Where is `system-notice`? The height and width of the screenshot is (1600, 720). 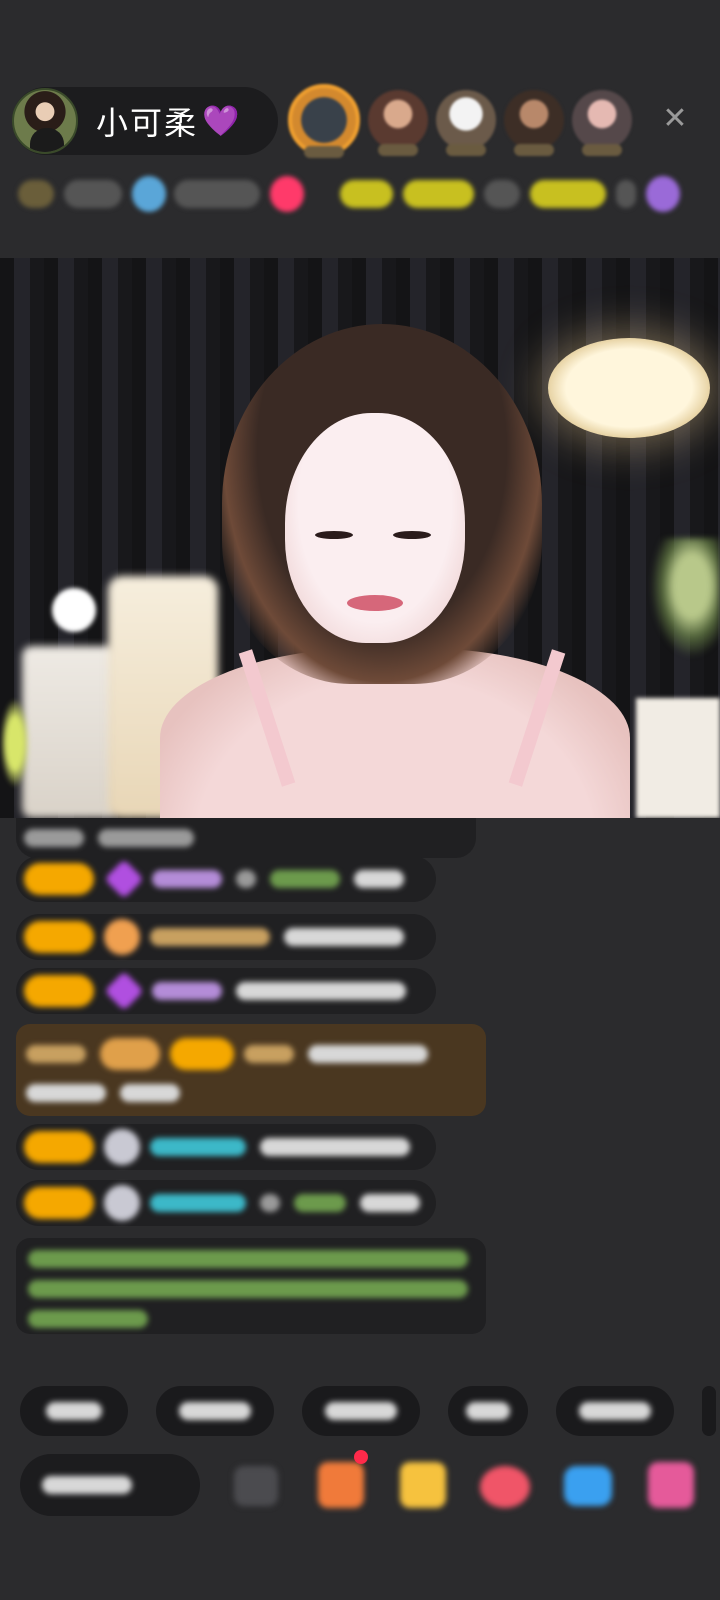
system-notice is located at coordinates (251, 1286).